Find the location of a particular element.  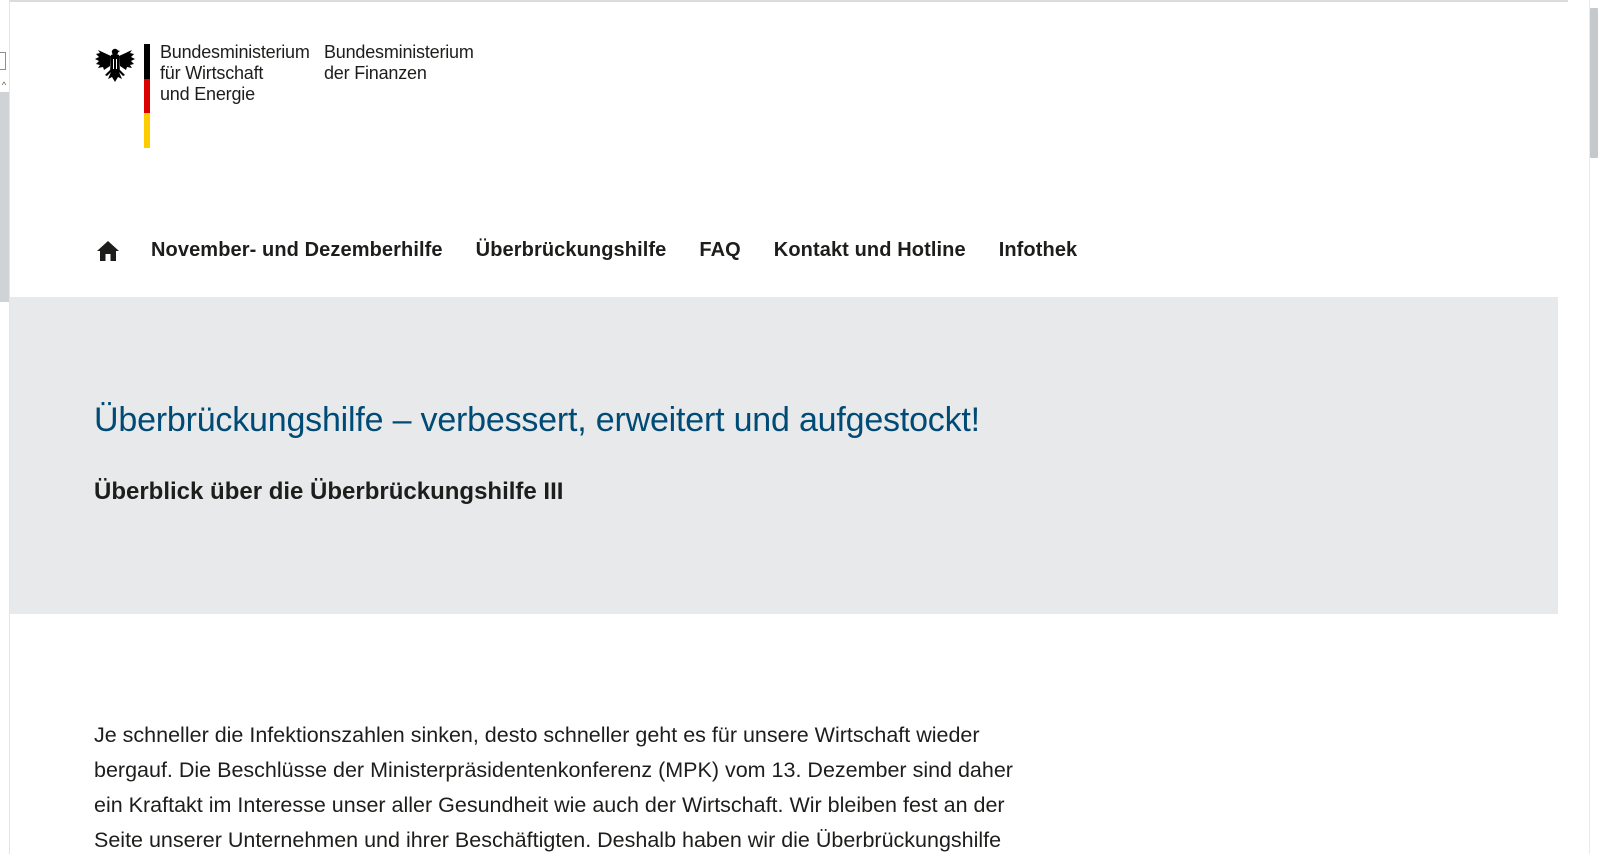

page-scrollbar is located at coordinates (1584, 427).